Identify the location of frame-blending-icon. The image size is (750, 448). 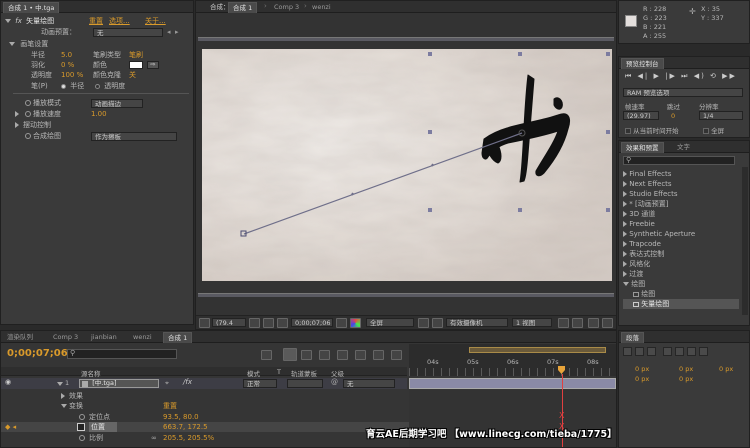
(324, 355).